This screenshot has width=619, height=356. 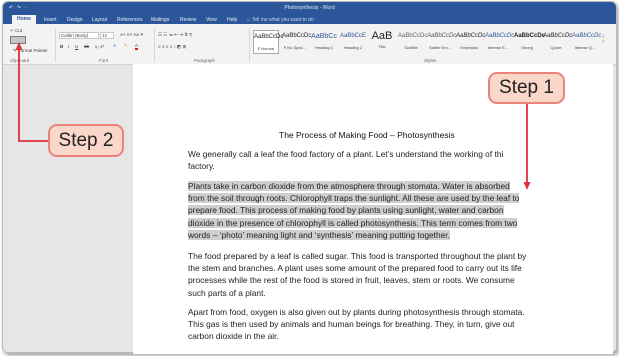 What do you see at coordinates (248, 20) in the screenshot?
I see `lightbulb-icon: ☼` at bounding box center [248, 20].